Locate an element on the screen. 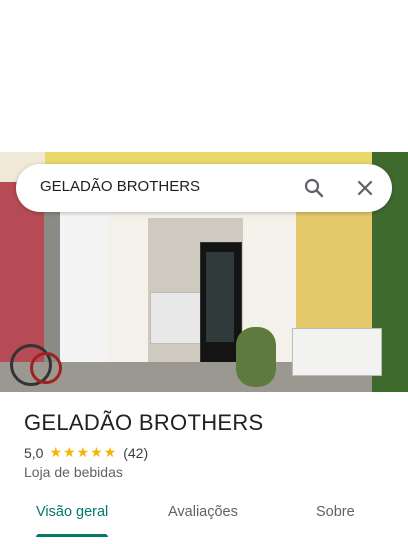 This screenshot has height=544, width=408. photo-freezer is located at coordinates (177, 318).